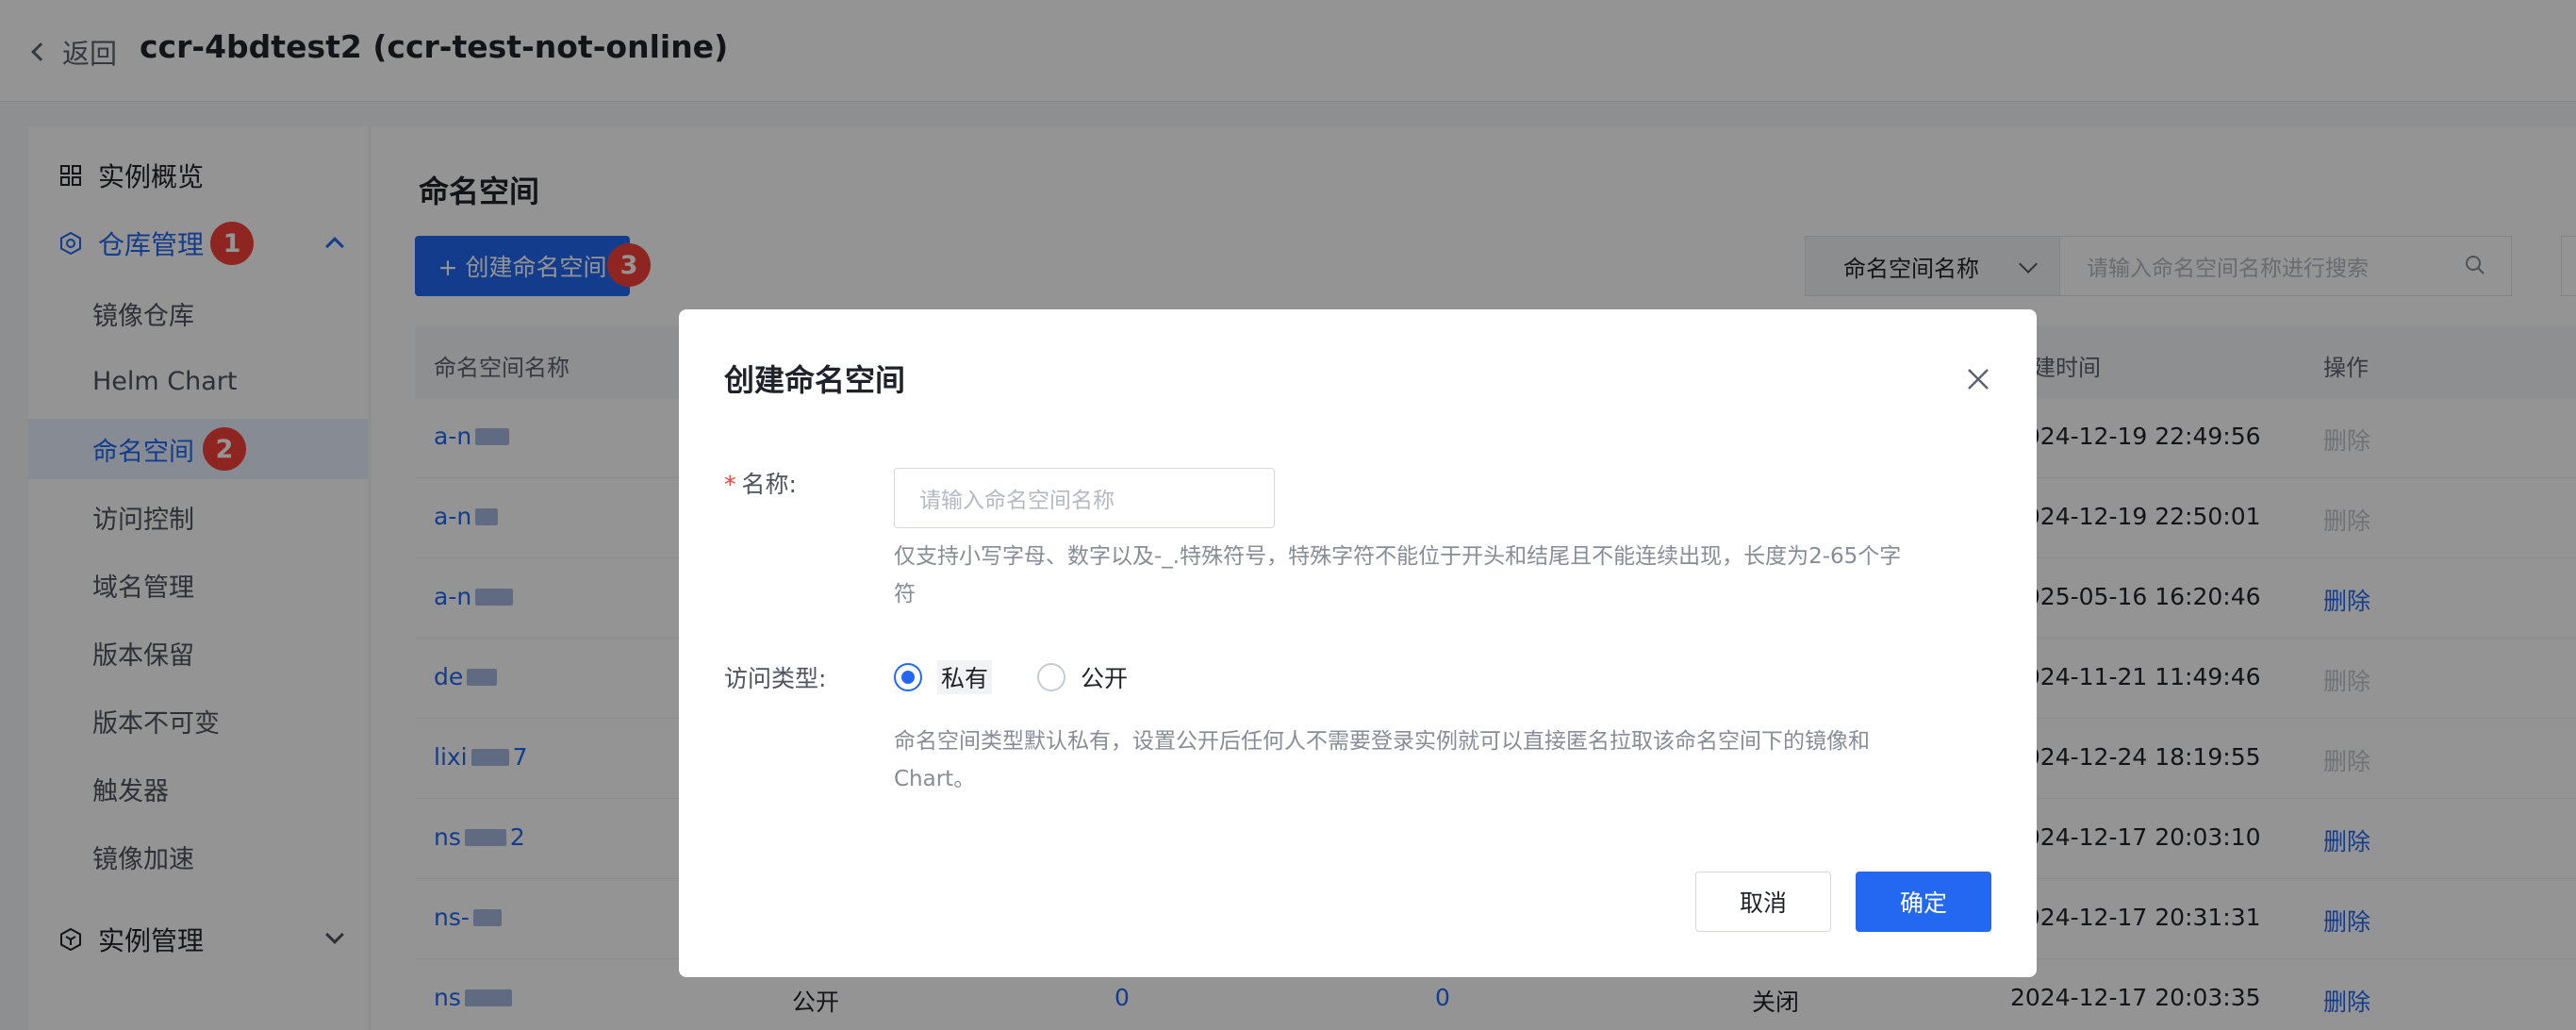 This screenshot has height=1030, width=2576. Describe the element at coordinates (908, 677) in the screenshot. I see `radio-checked-icon` at that location.